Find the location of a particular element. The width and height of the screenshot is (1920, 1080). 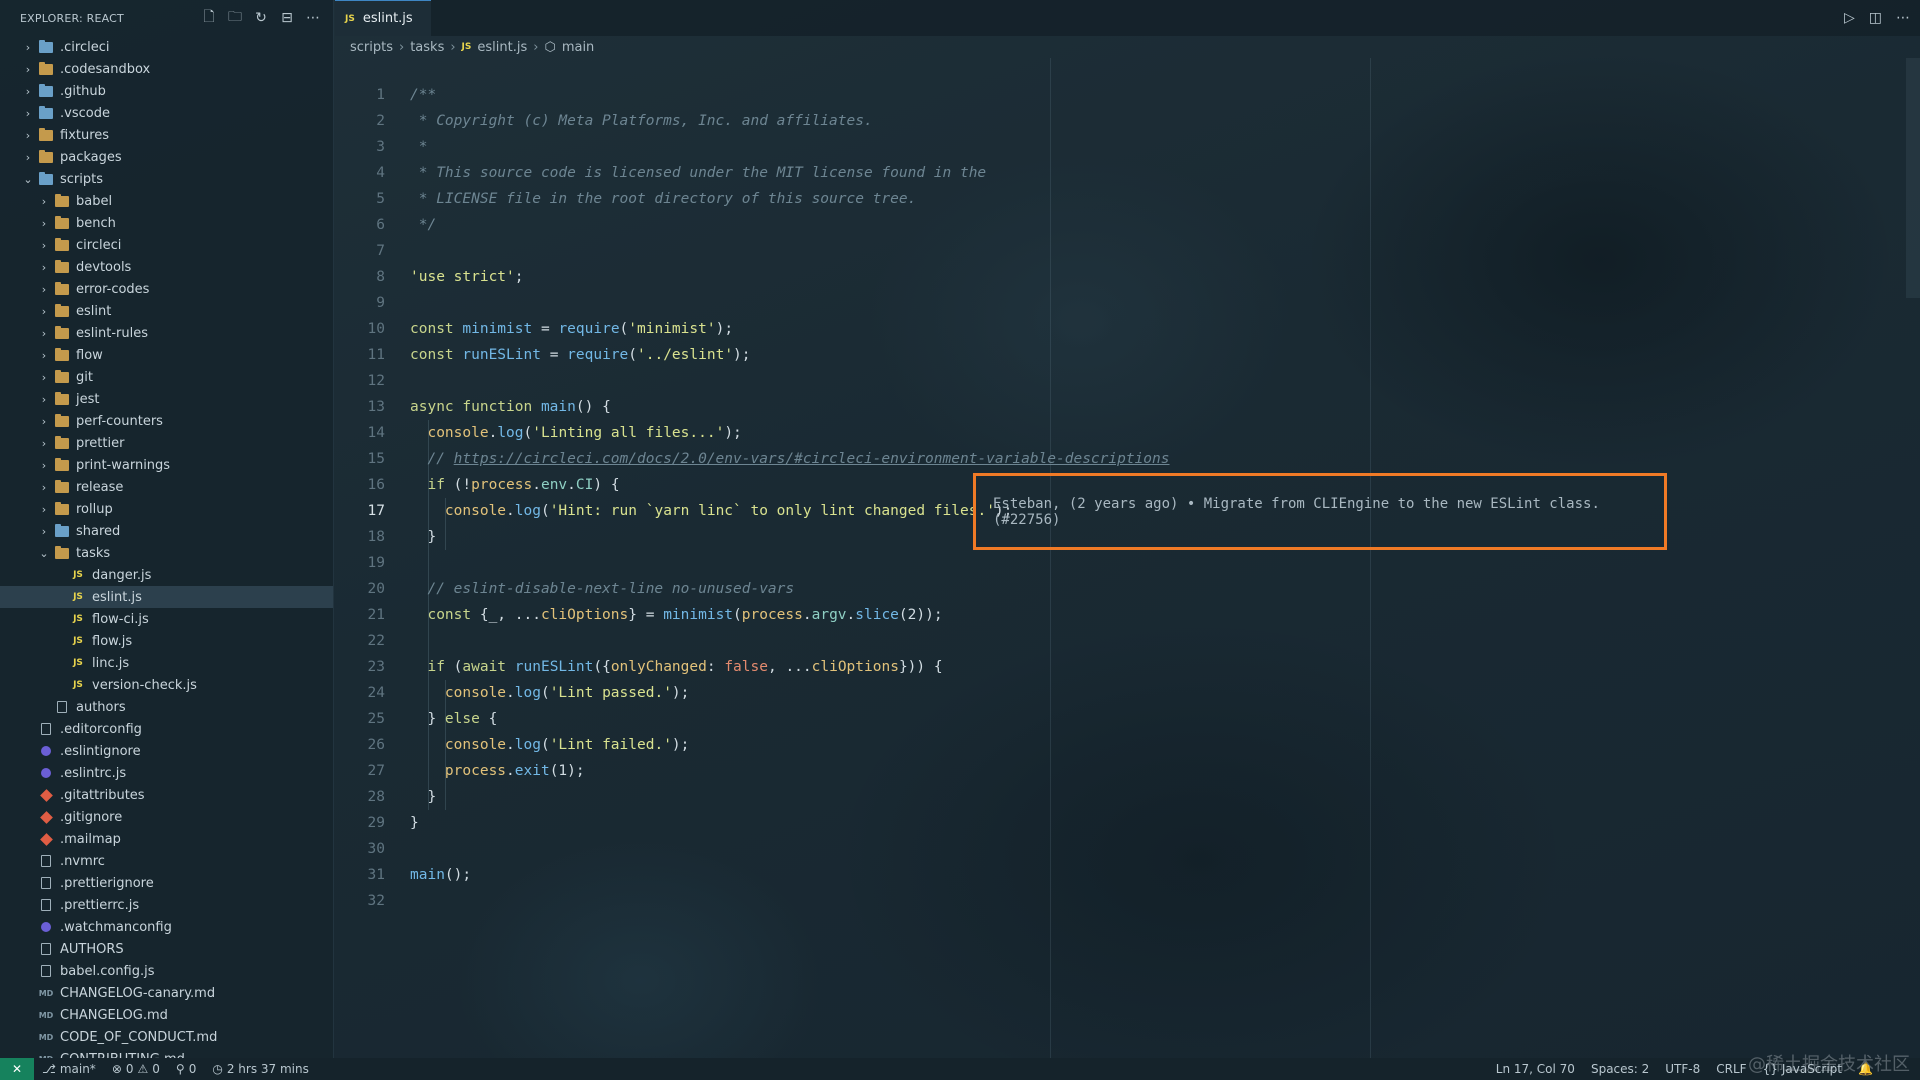

problems-status: ⊗ 0 ⚠ 0 is located at coordinates (136, 1069).